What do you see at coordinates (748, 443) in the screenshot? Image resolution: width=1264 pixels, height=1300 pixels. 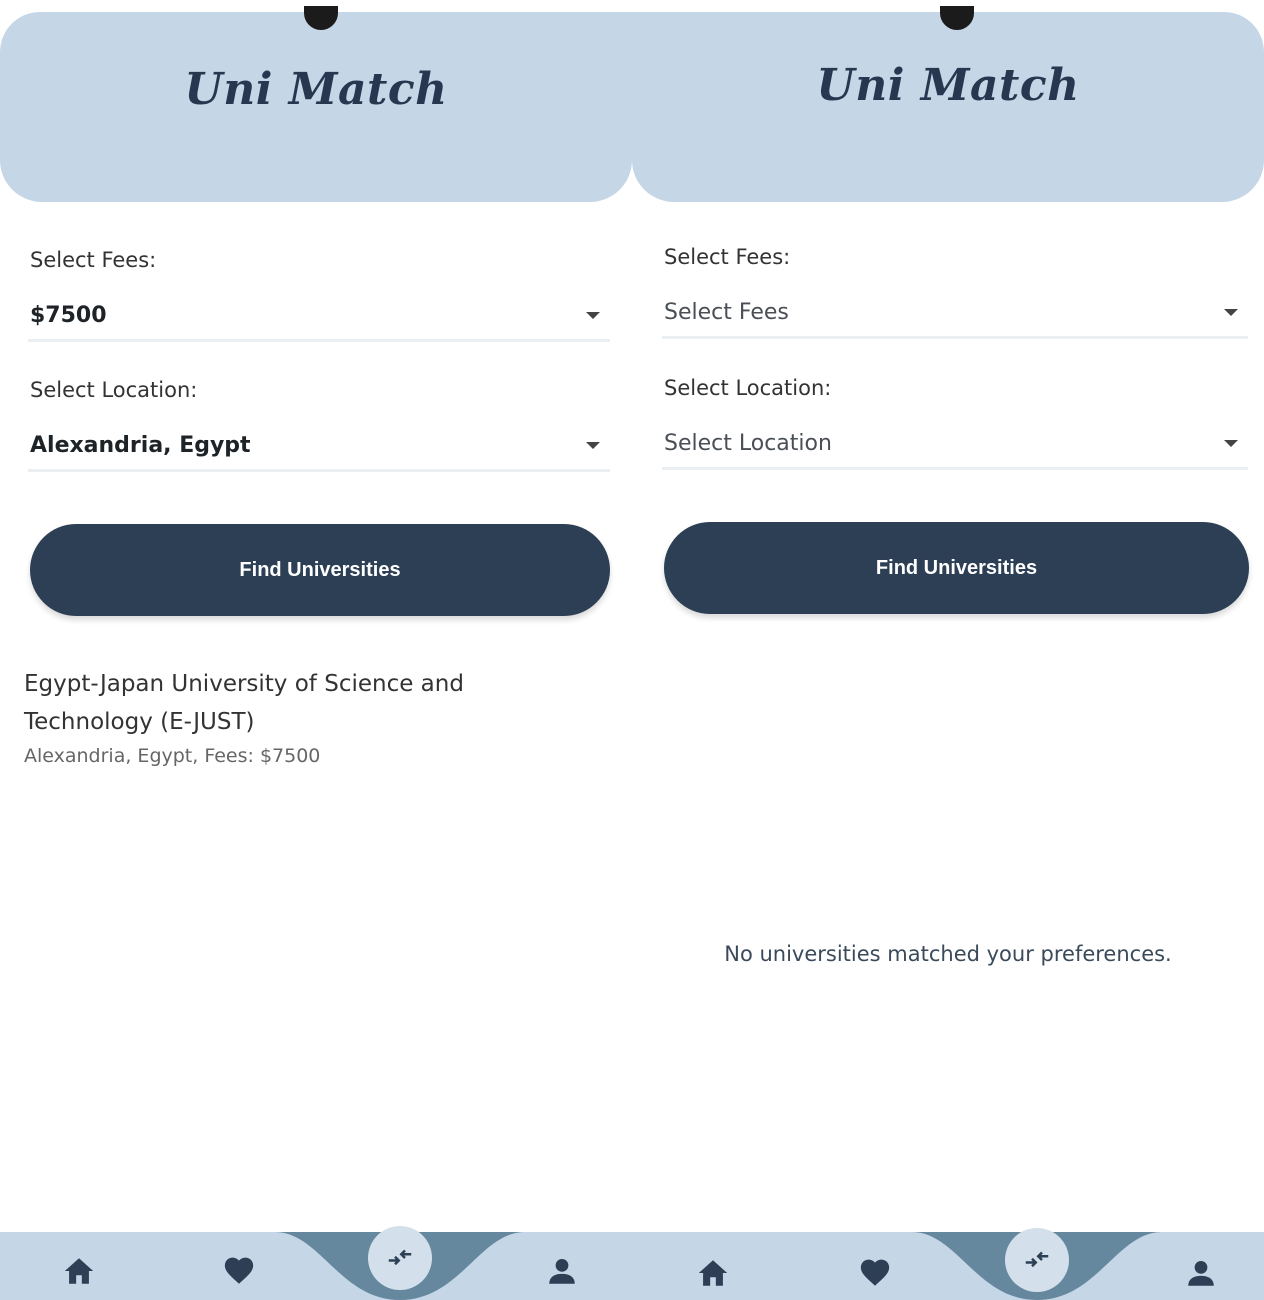 I see `location-placeholder: Select Location` at bounding box center [748, 443].